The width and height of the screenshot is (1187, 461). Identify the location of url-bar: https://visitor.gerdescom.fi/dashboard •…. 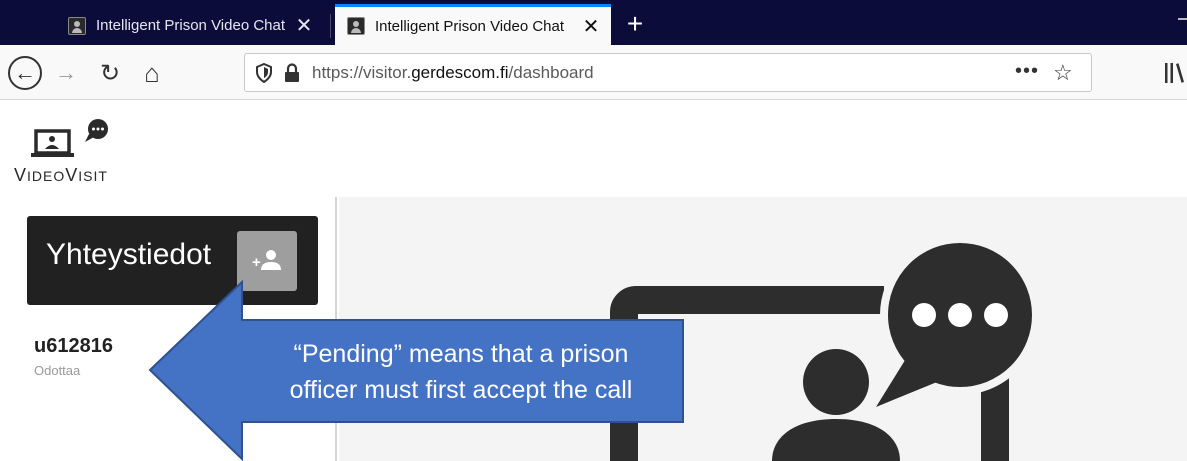
(668, 72).